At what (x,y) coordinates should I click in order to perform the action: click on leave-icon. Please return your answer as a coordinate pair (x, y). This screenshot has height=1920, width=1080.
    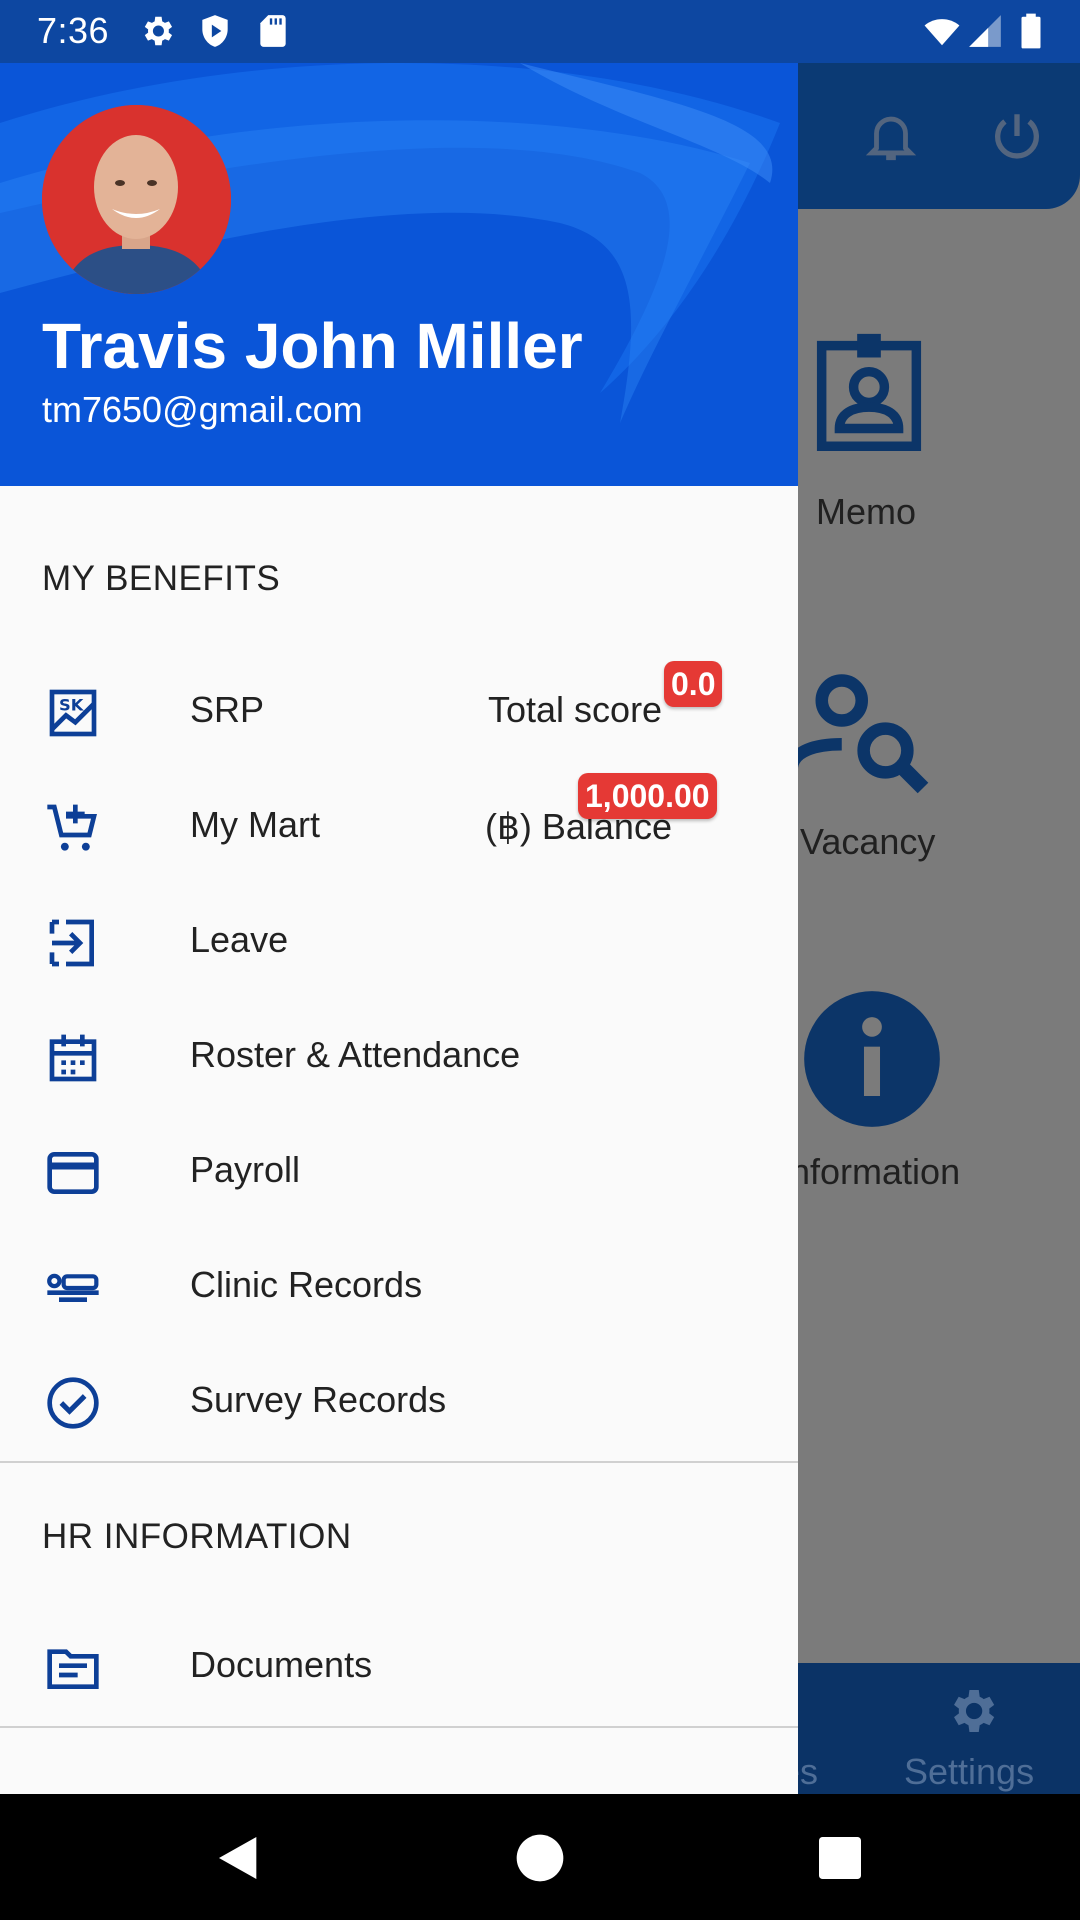
    Looking at the image, I should click on (73, 943).